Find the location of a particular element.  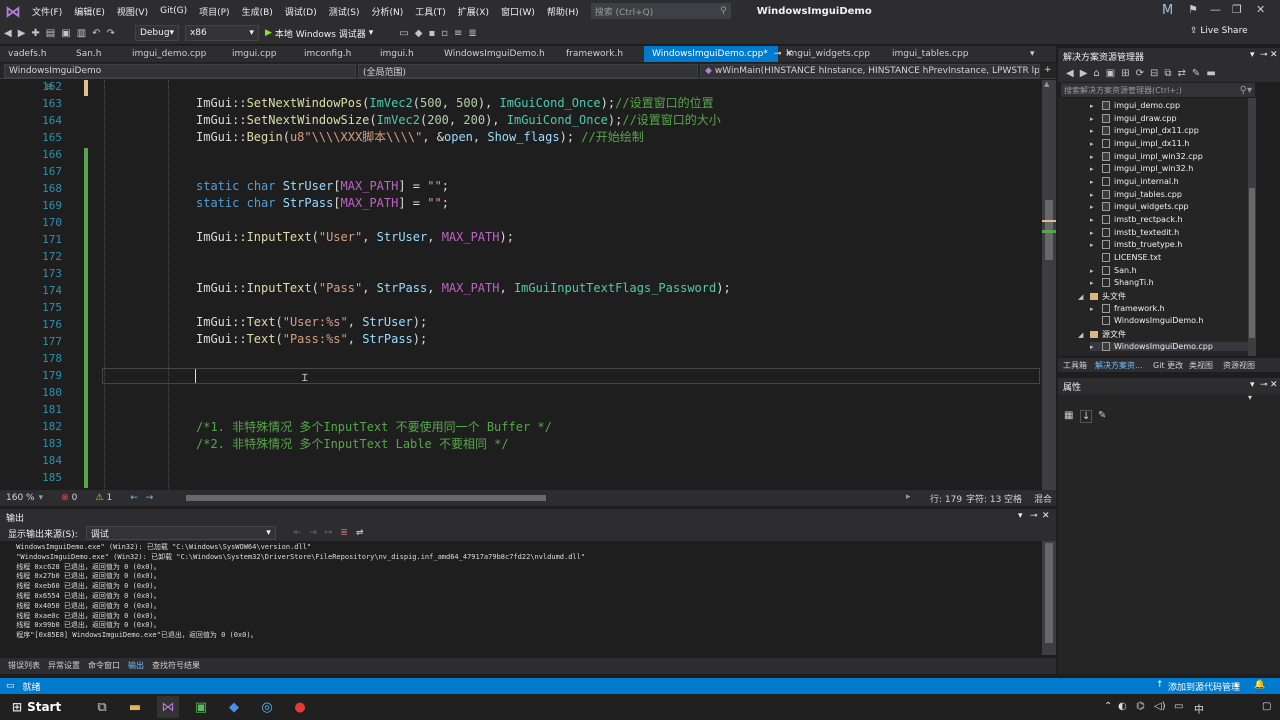

collapse-all-icon: ⊟ is located at coordinates (1154, 73).